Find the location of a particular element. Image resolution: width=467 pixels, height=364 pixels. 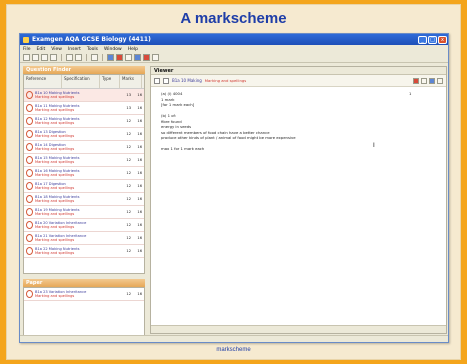

maximize-button: □ is located at coordinates (432, 39).